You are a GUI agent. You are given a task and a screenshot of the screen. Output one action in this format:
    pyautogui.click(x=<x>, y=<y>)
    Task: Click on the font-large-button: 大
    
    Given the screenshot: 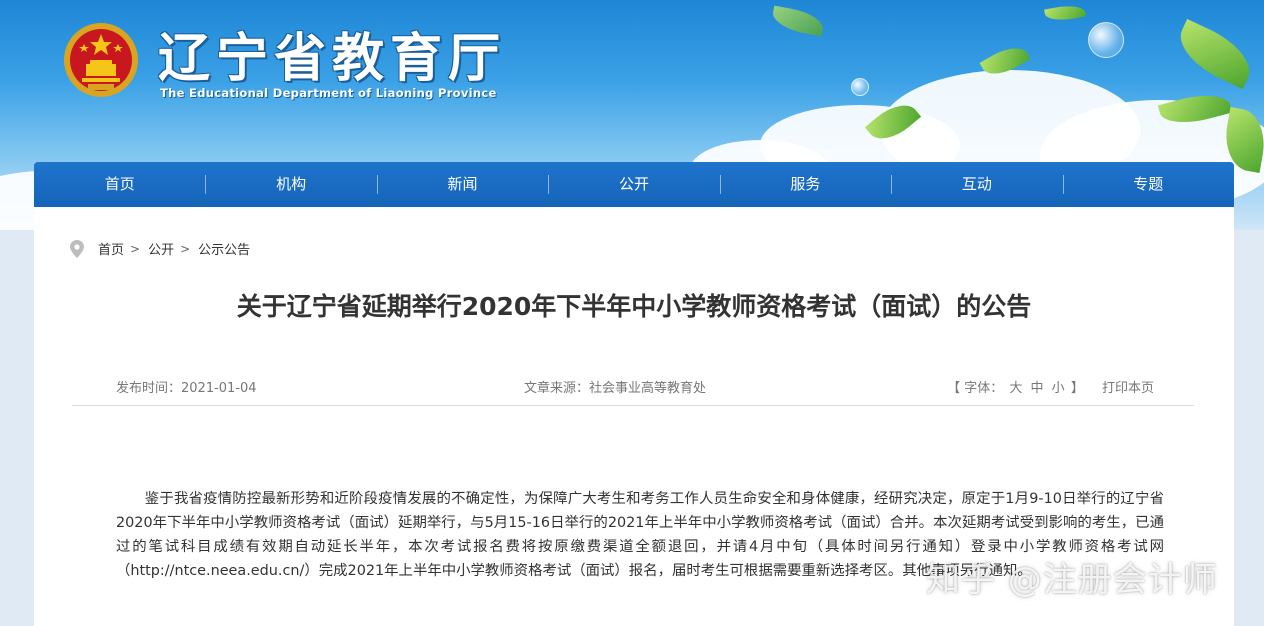 What is the action you would take?
    pyautogui.click(x=1015, y=388)
    